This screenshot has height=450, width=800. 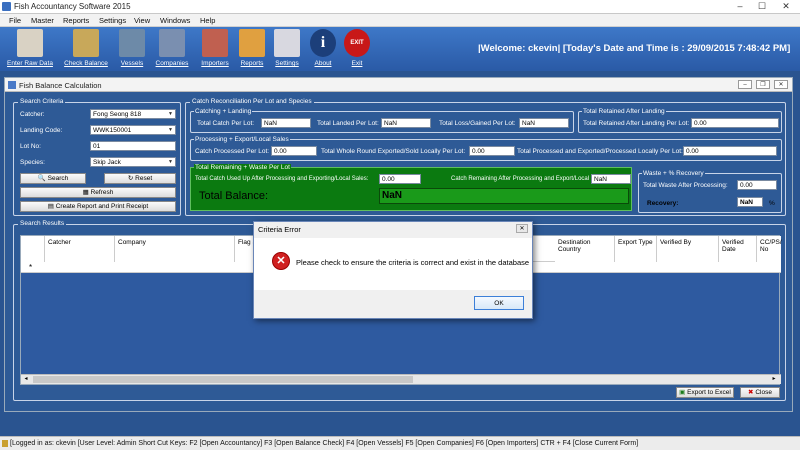 What do you see at coordinates (499, 303) in the screenshot?
I see `ok-button: OK` at bounding box center [499, 303].